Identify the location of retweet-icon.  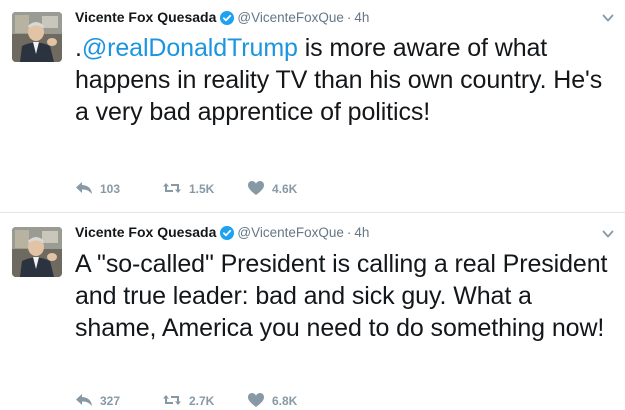
(172, 188).